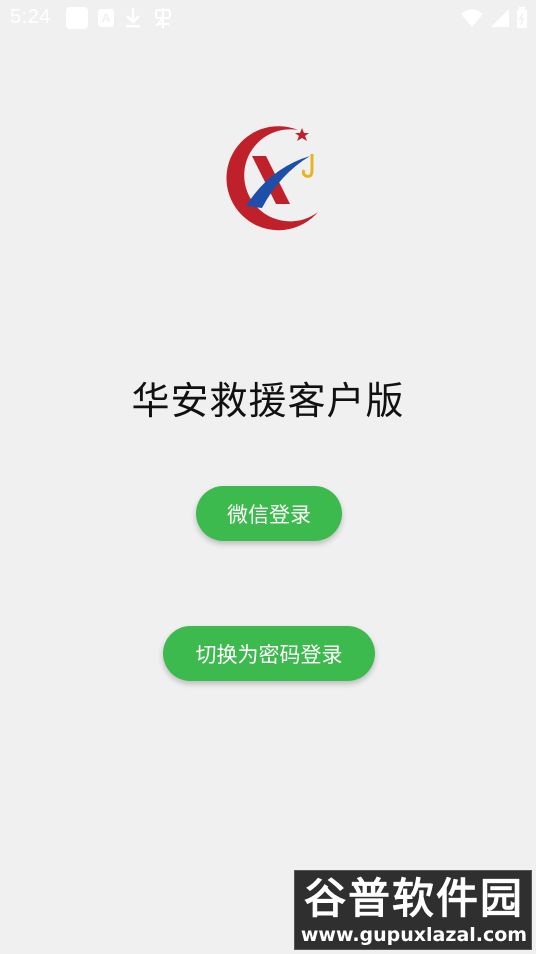 Image resolution: width=536 pixels, height=954 pixels. What do you see at coordinates (133, 18) in the screenshot?
I see `download-icon` at bounding box center [133, 18].